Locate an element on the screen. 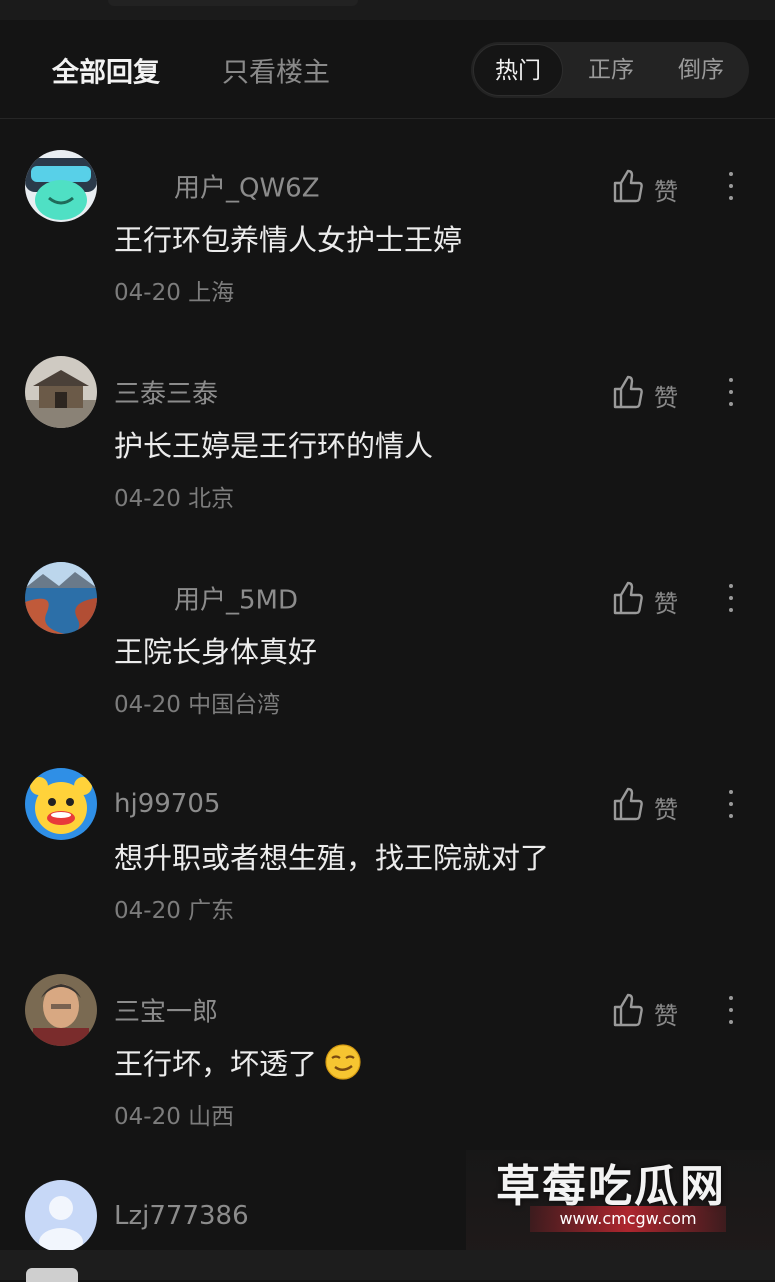 Image resolution: width=775 pixels, height=1282 pixels. sort-ascending-button: 正序 is located at coordinates (611, 70).